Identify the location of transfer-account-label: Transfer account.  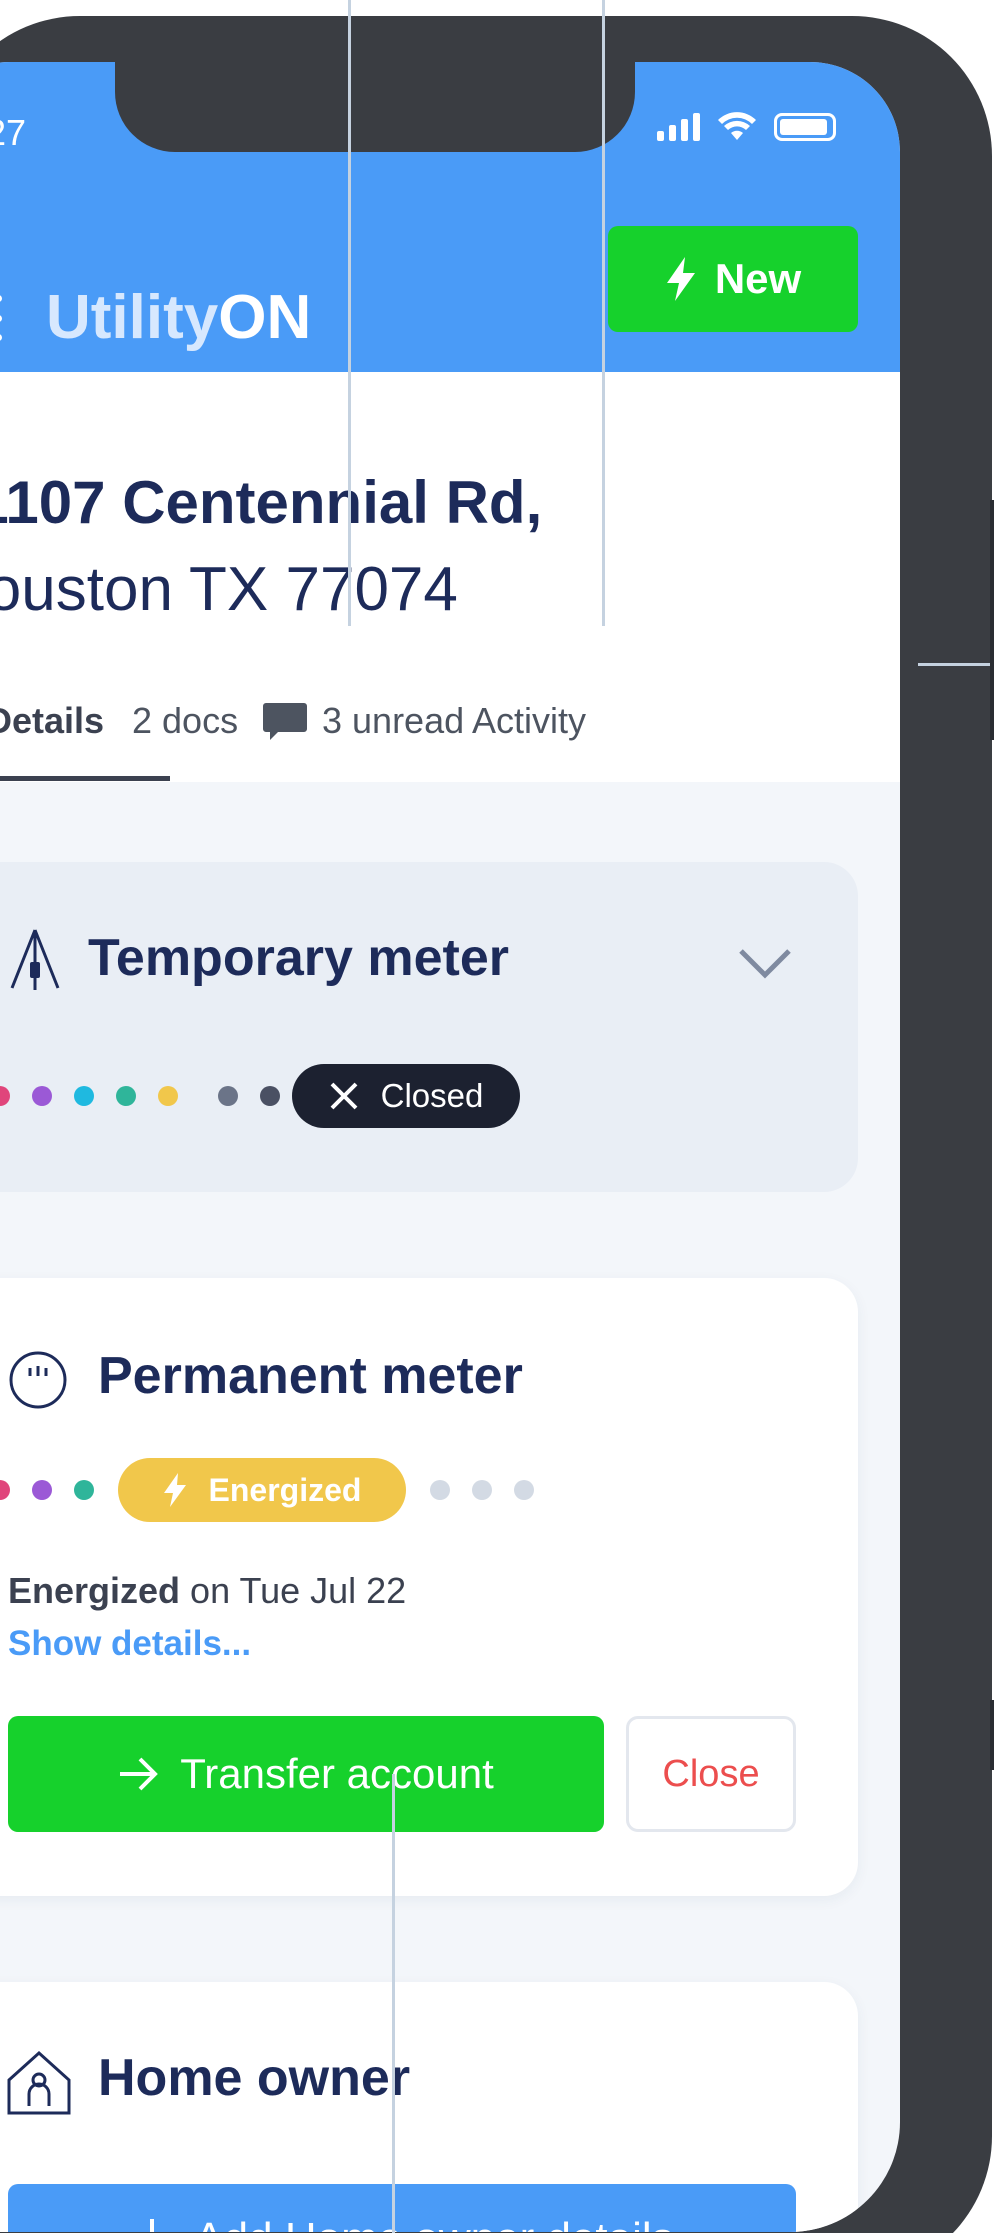
(337, 1773).